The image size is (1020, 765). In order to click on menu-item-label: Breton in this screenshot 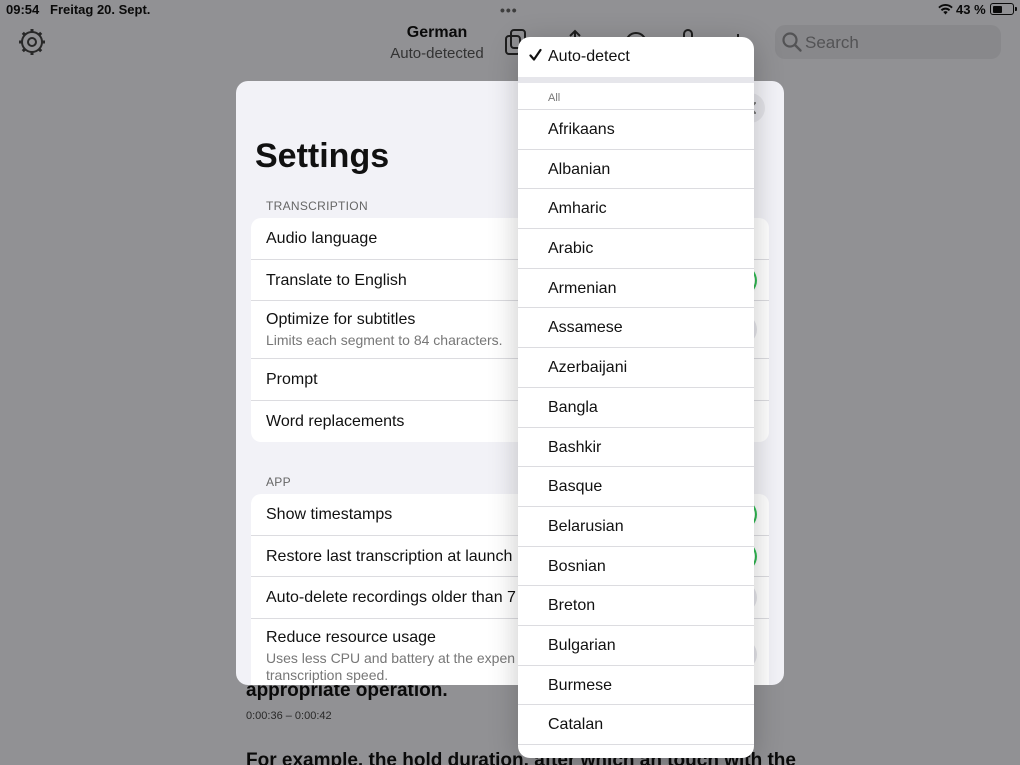, I will do `click(572, 606)`.